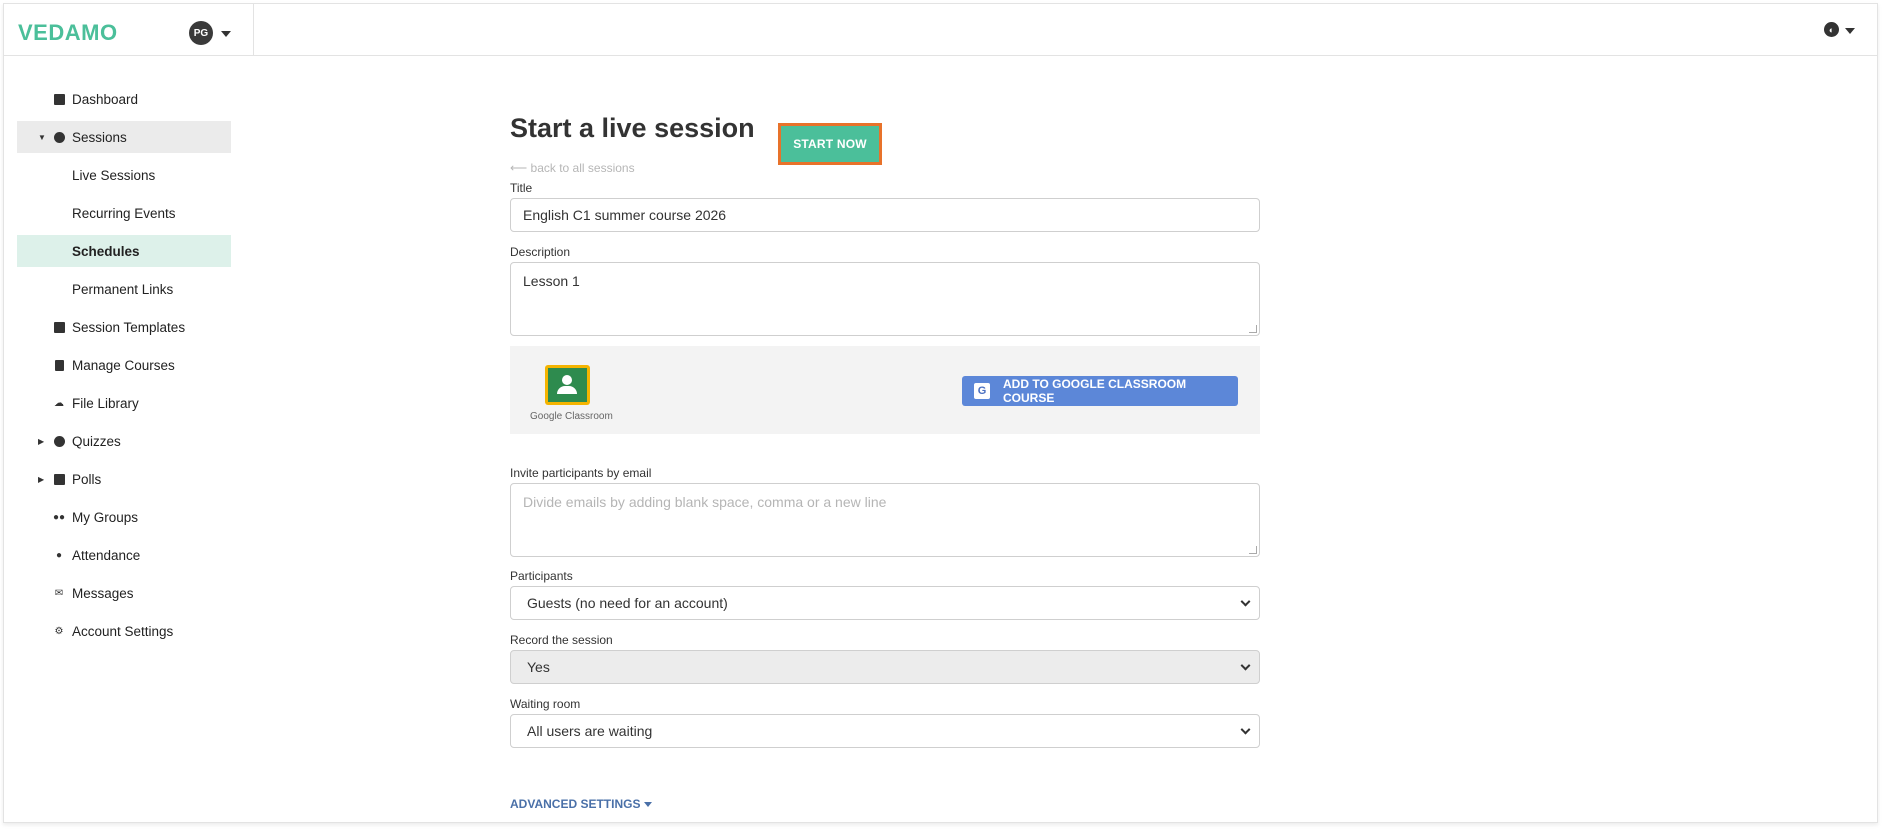 The width and height of the screenshot is (1885, 831). I want to click on sidebar-item-label: Live Sessions, so click(114, 175).